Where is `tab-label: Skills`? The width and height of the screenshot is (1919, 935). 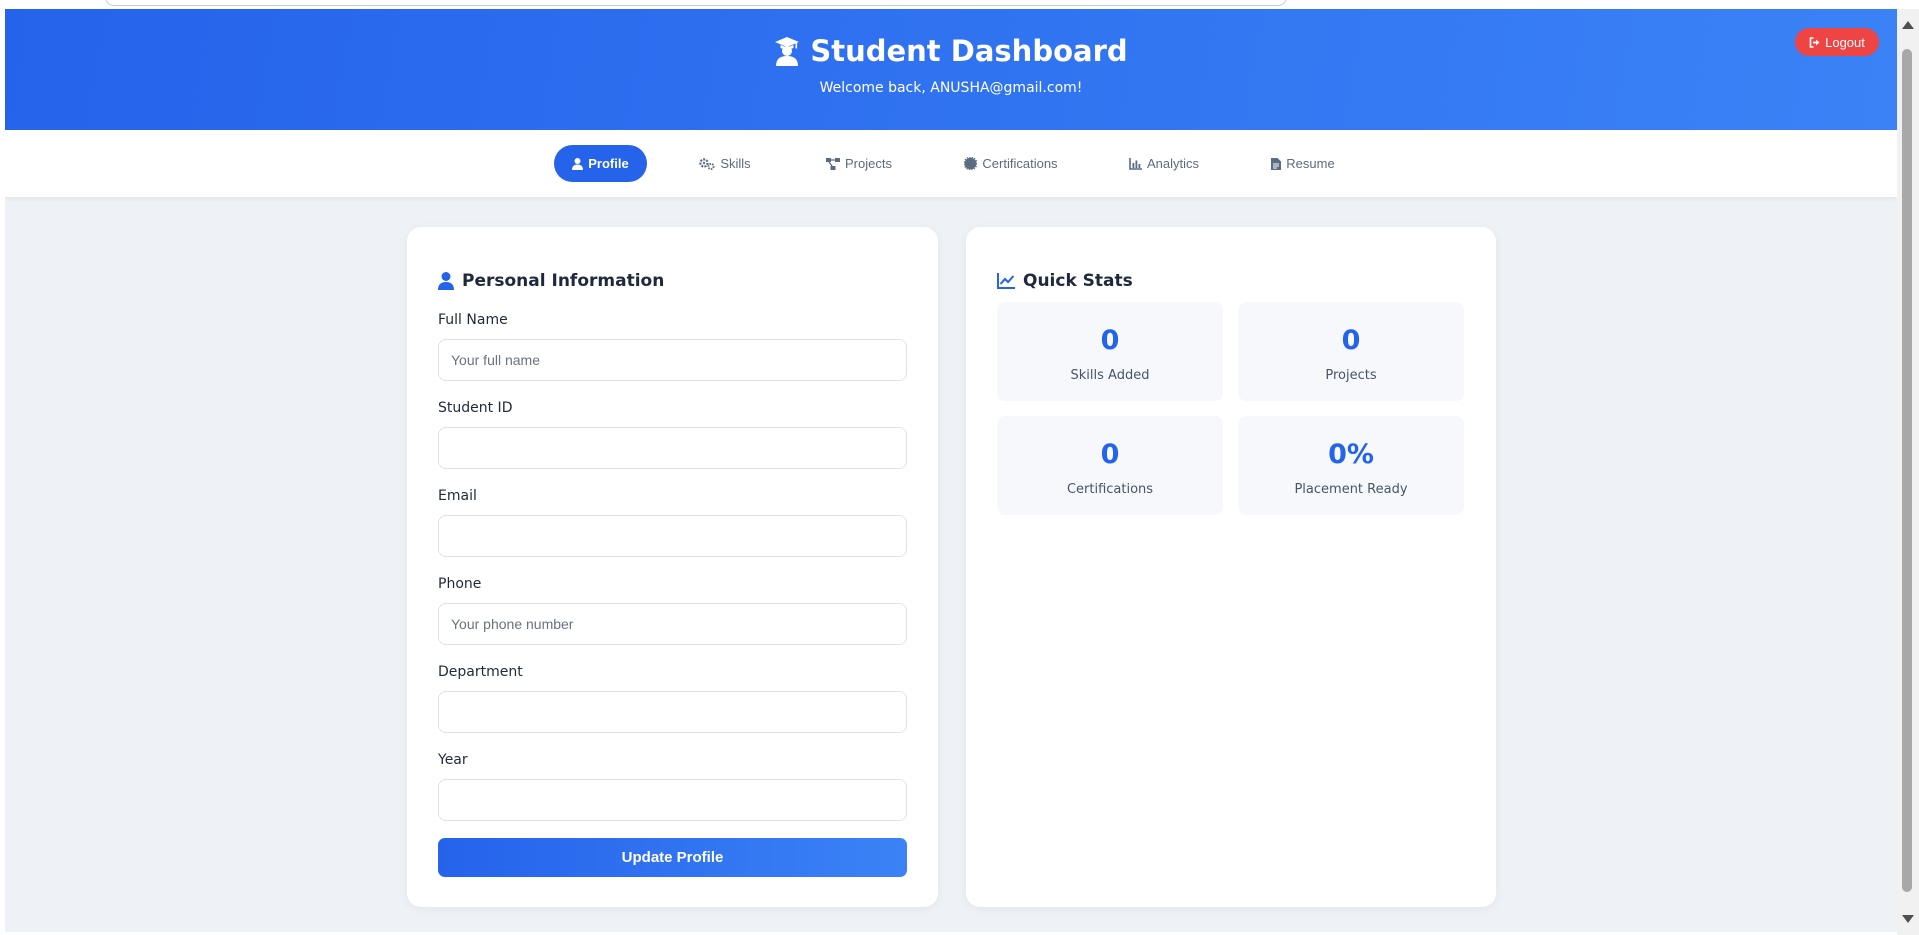 tab-label: Skills is located at coordinates (735, 163).